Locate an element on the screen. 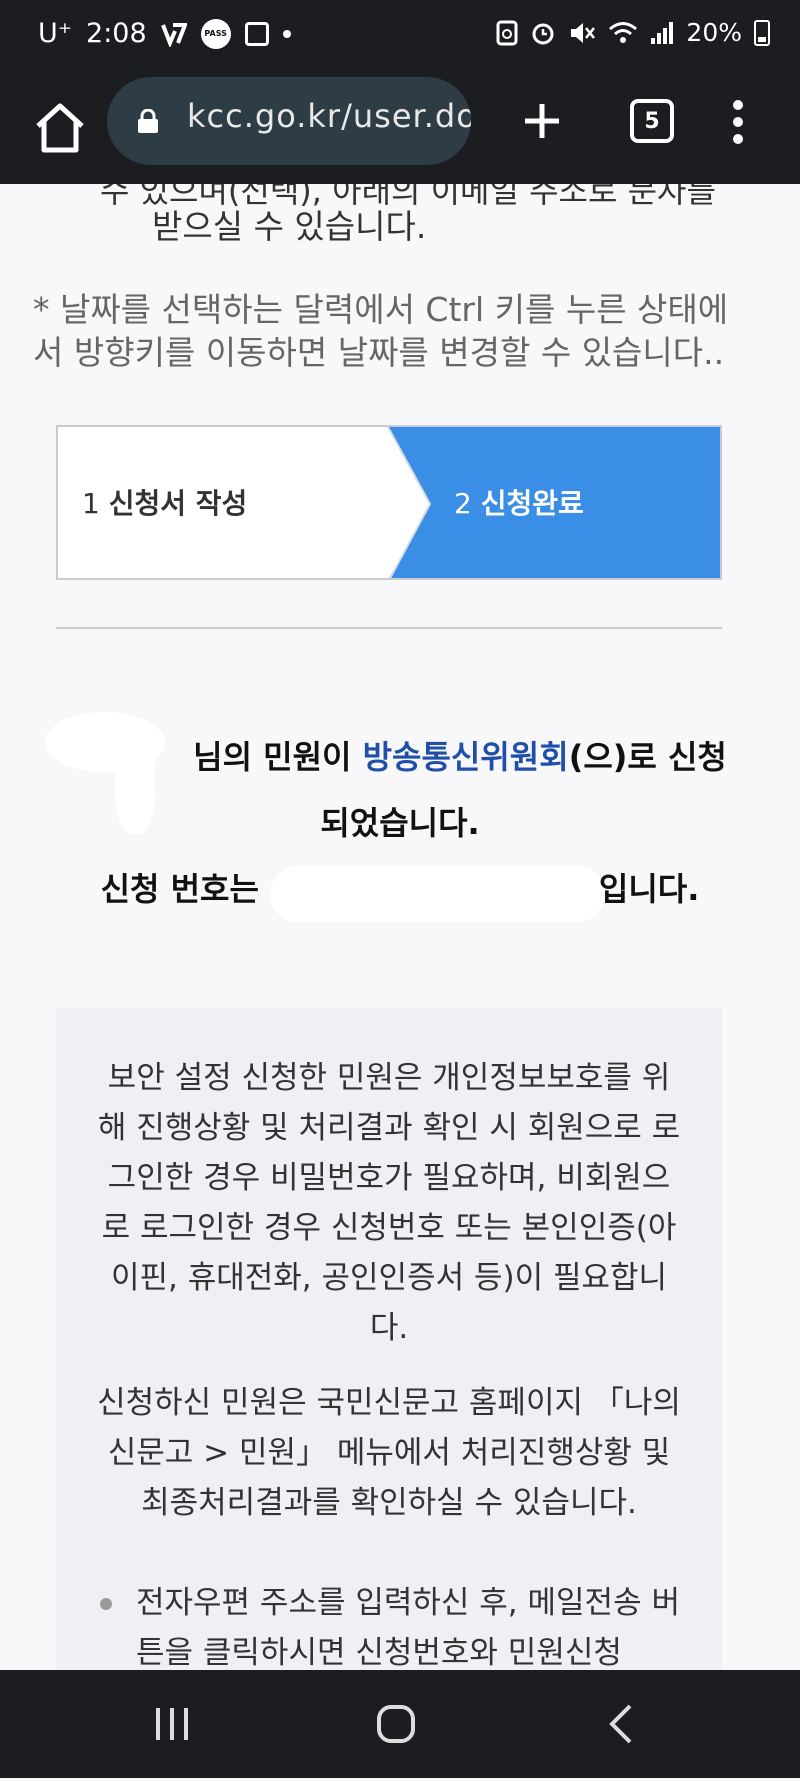  home-button is located at coordinates (60, 128).